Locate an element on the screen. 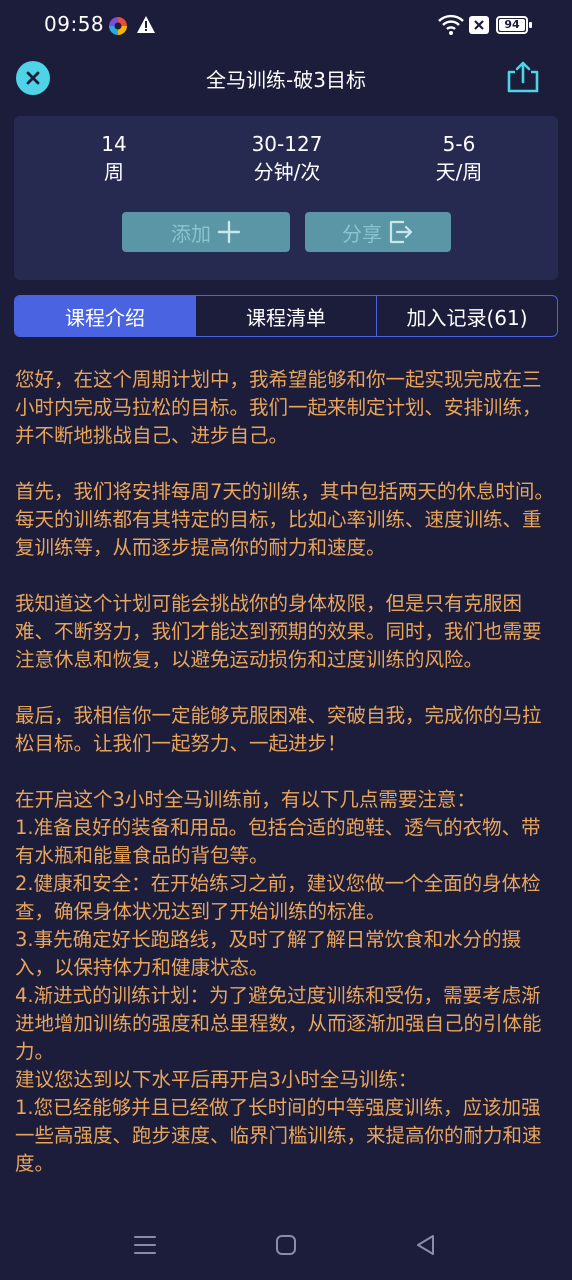 The height and width of the screenshot is (1280, 572). share-icon is located at coordinates (523, 77).